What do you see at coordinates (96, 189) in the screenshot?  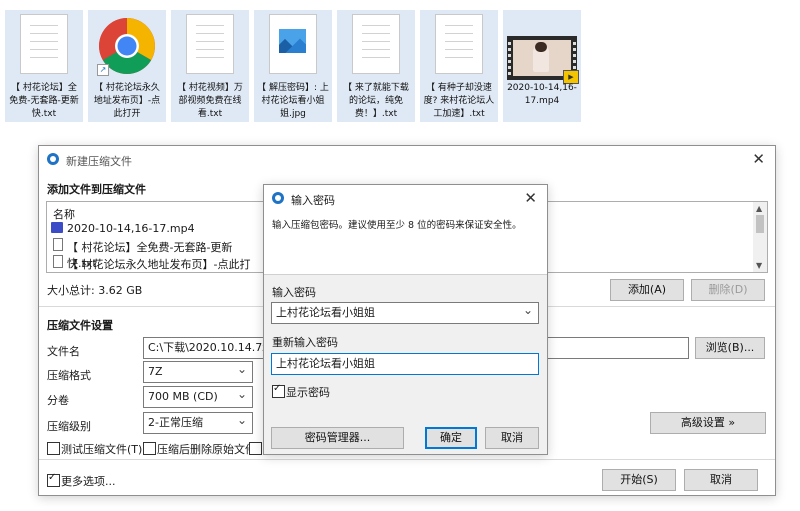 I see `add-files-header: 添加文件到压缩文件` at bounding box center [96, 189].